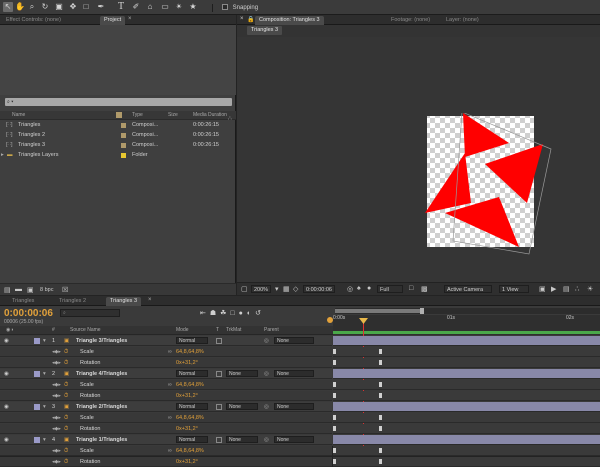 The width and height of the screenshot is (600, 467). I want to click on current-time-readout: 0:00:00:06, so click(28, 313).